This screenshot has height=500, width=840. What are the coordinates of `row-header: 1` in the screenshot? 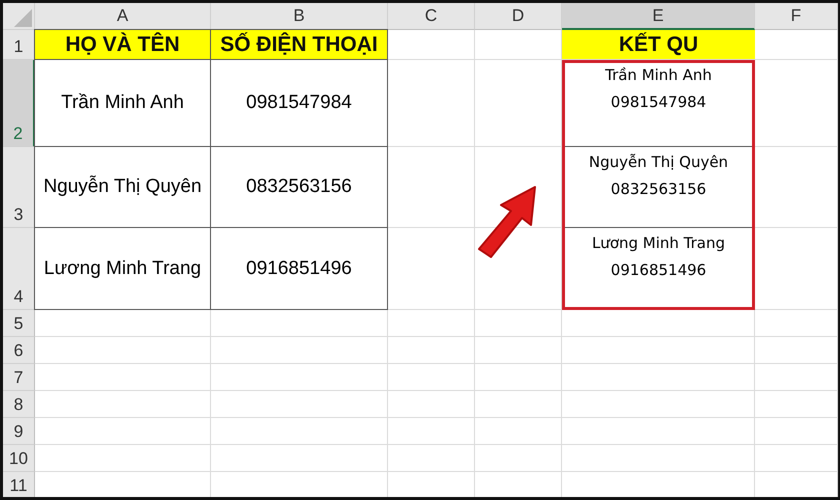 It's located at (19, 45).